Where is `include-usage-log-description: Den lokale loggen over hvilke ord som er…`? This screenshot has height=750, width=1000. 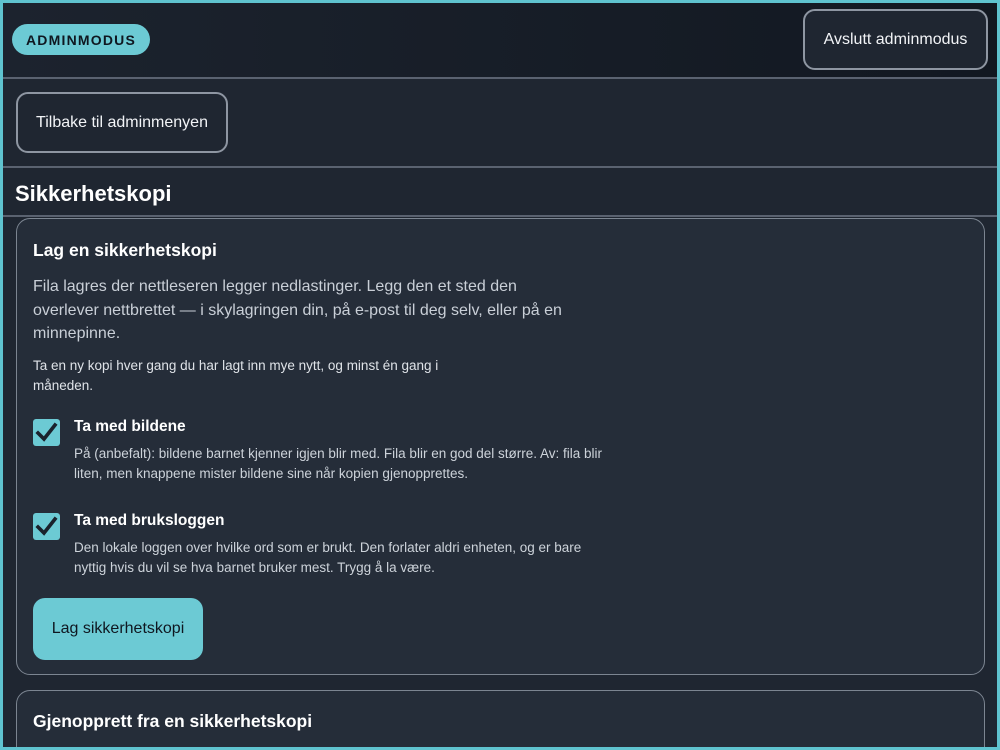
include-usage-log-description: Den lokale loggen over hvilke ord som er… is located at coordinates (328, 557).